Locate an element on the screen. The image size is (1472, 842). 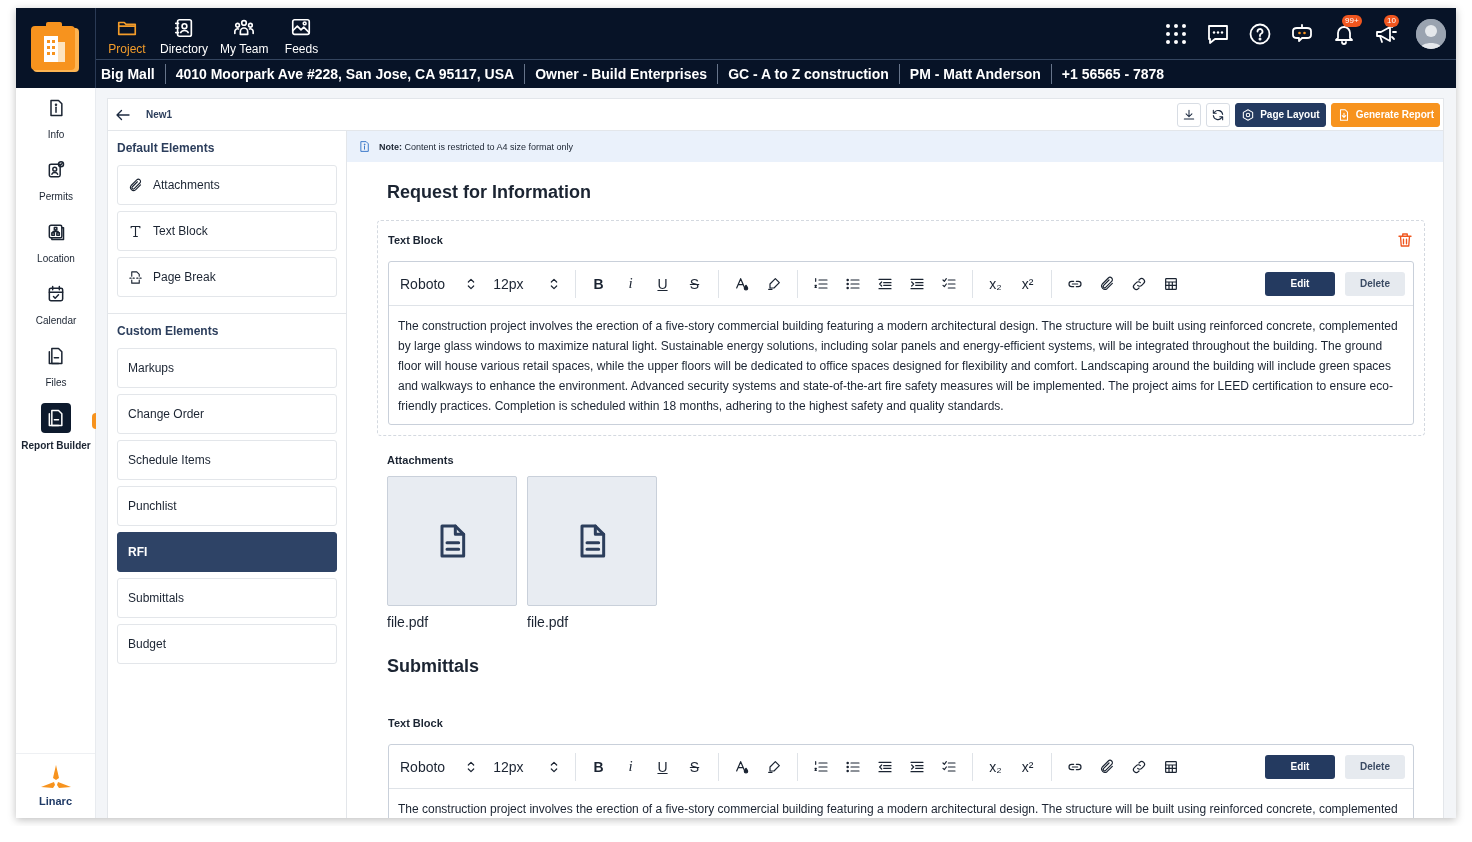
element-item: Punchlist is located at coordinates (227, 506).